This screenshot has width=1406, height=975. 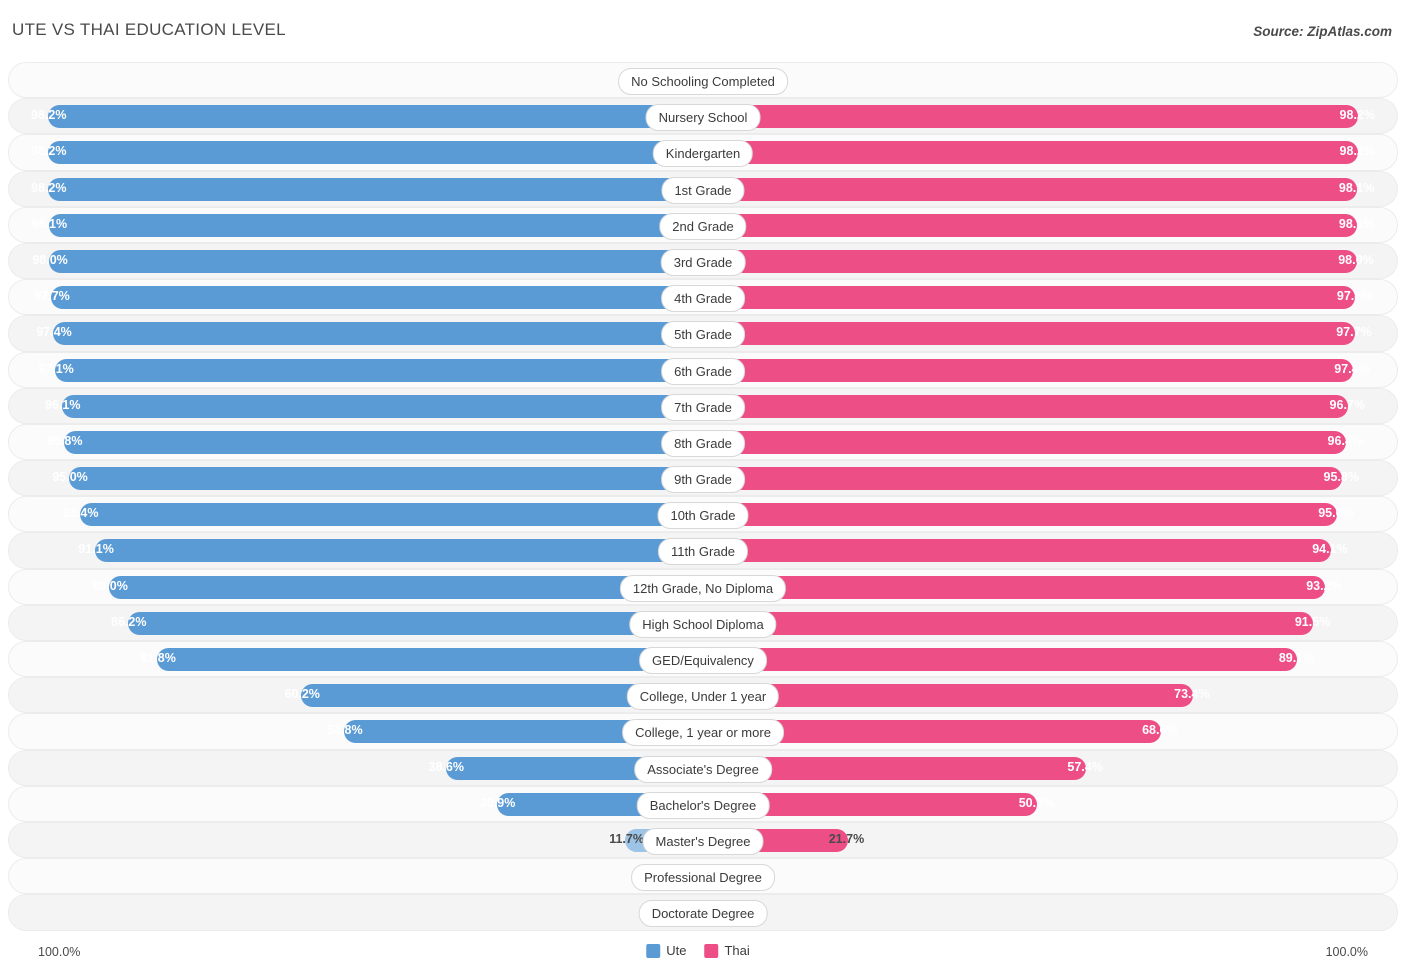 What do you see at coordinates (1322, 31) in the screenshot?
I see `source-label: Source: ZipAtlas.com` at bounding box center [1322, 31].